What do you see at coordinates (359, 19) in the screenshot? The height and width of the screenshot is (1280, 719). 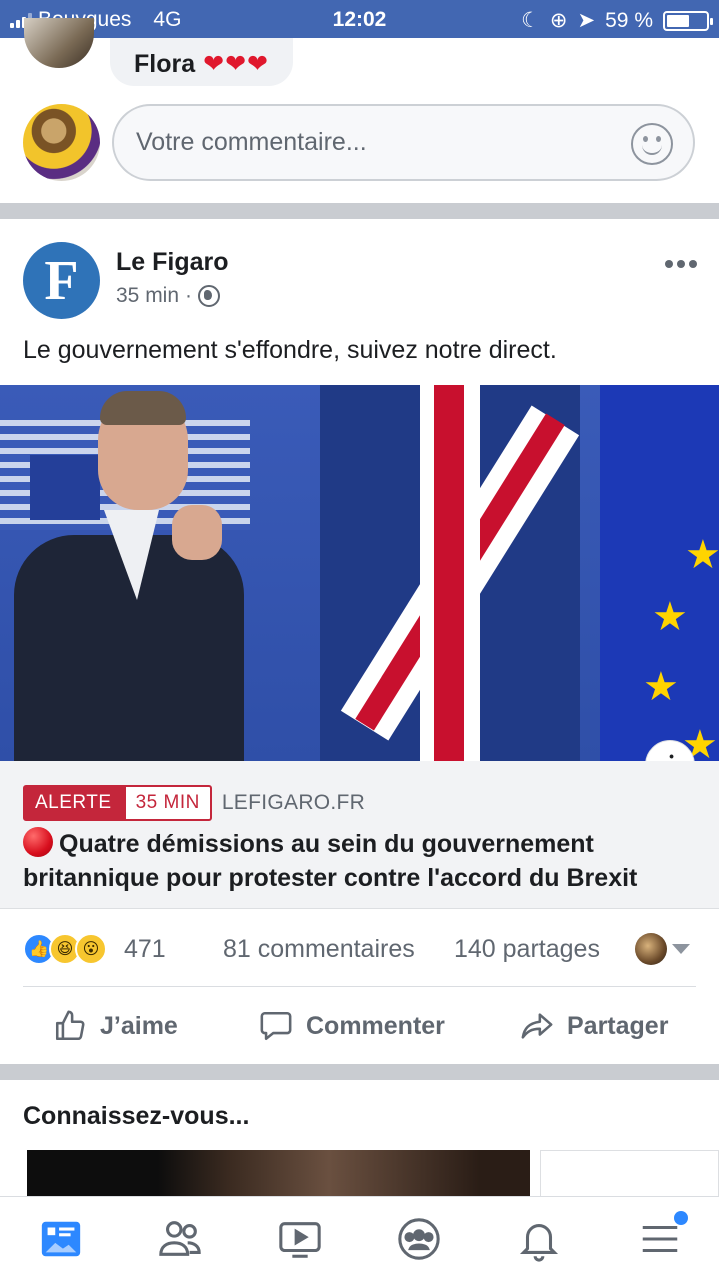 I see `status-bar: Bouygues 4G 12:02 ☾ ⊕ ➤ 59 %` at bounding box center [359, 19].